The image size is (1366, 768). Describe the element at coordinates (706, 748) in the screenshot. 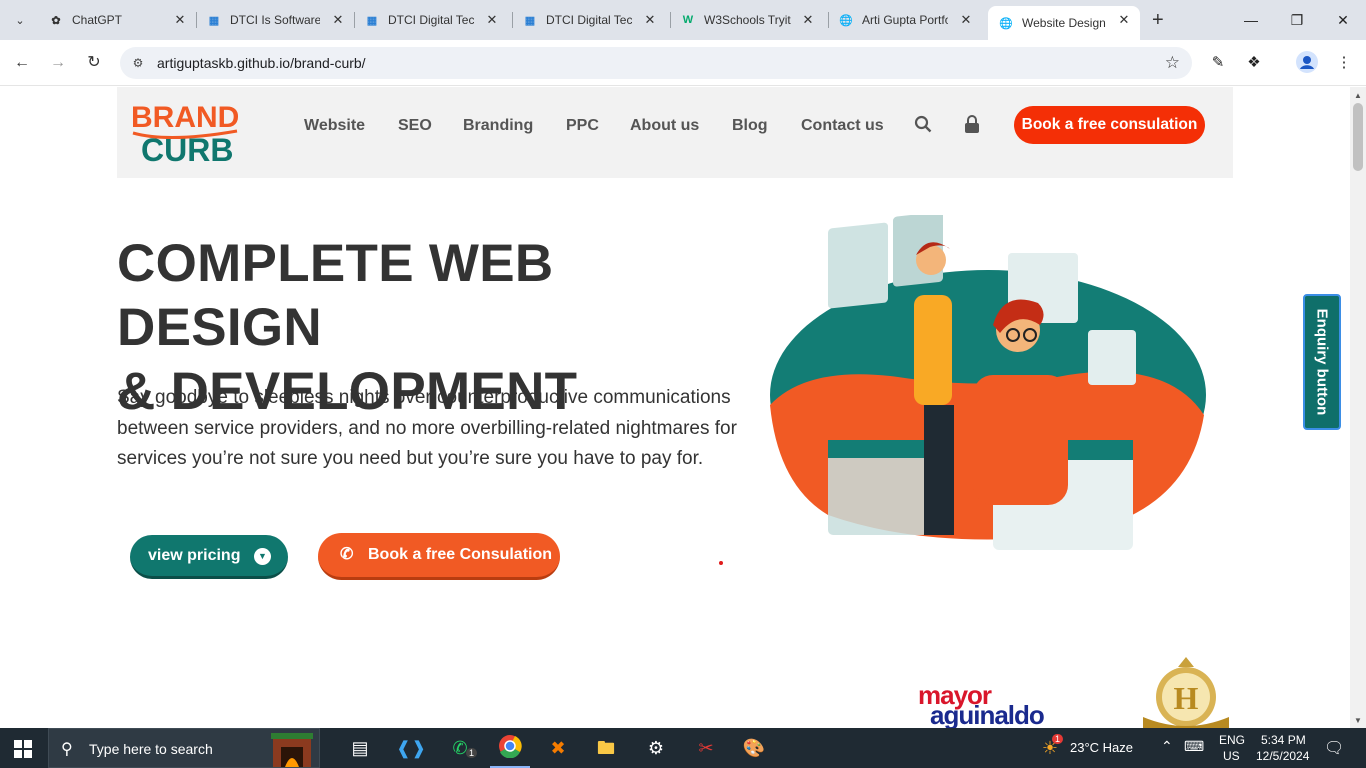

I see `snipping-tool-icon: ✂` at that location.